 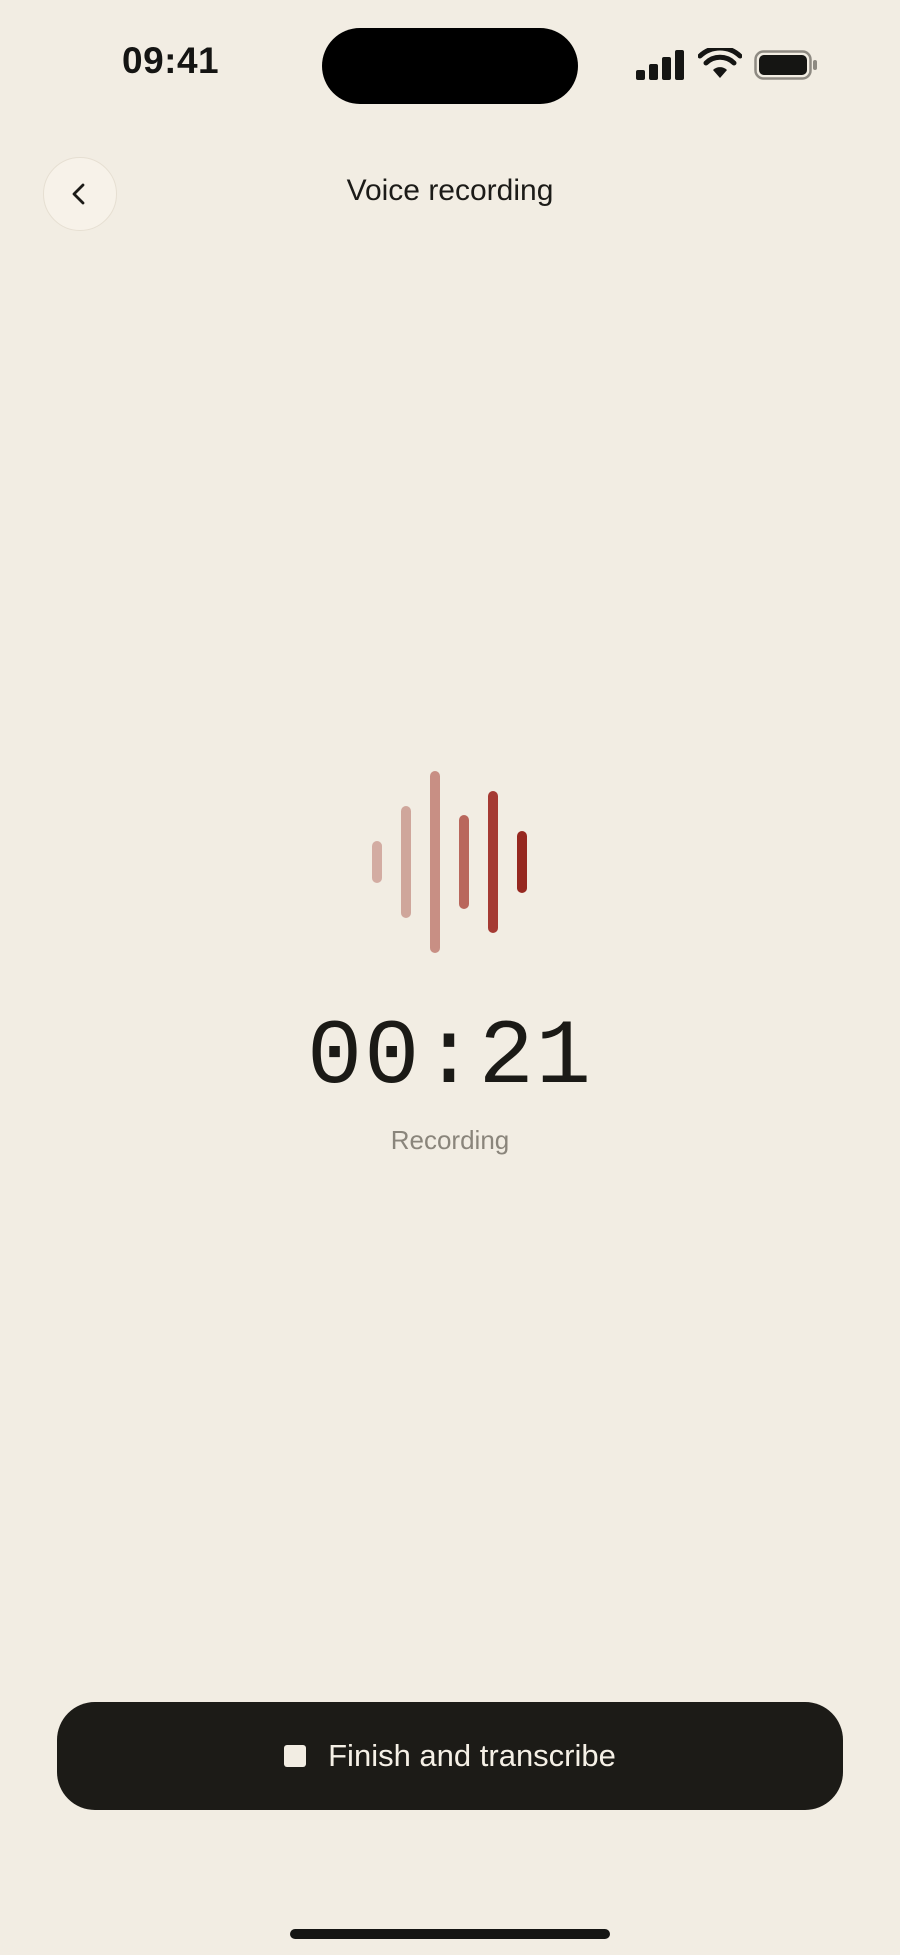 I want to click on recording-timer: 00:21, so click(x=450, y=1057).